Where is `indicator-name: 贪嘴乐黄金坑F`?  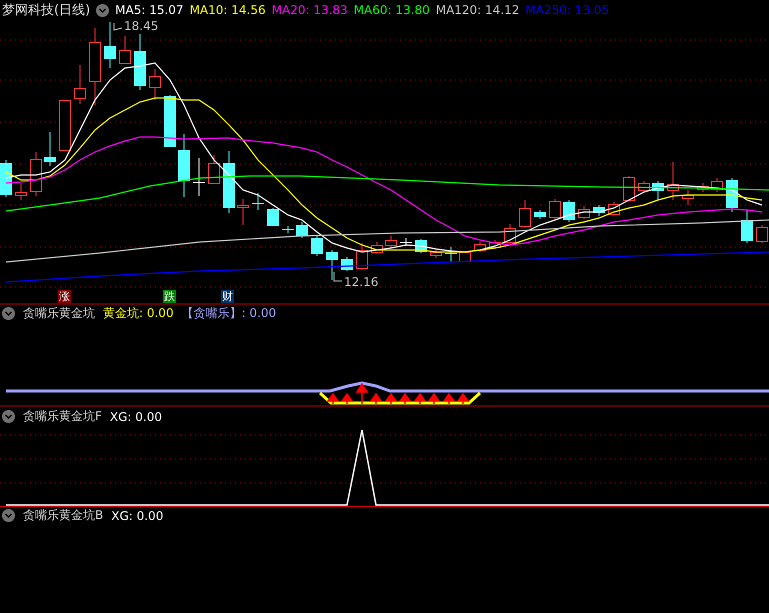
indicator-name: 贪嘴乐黄金坑F is located at coordinates (62, 416).